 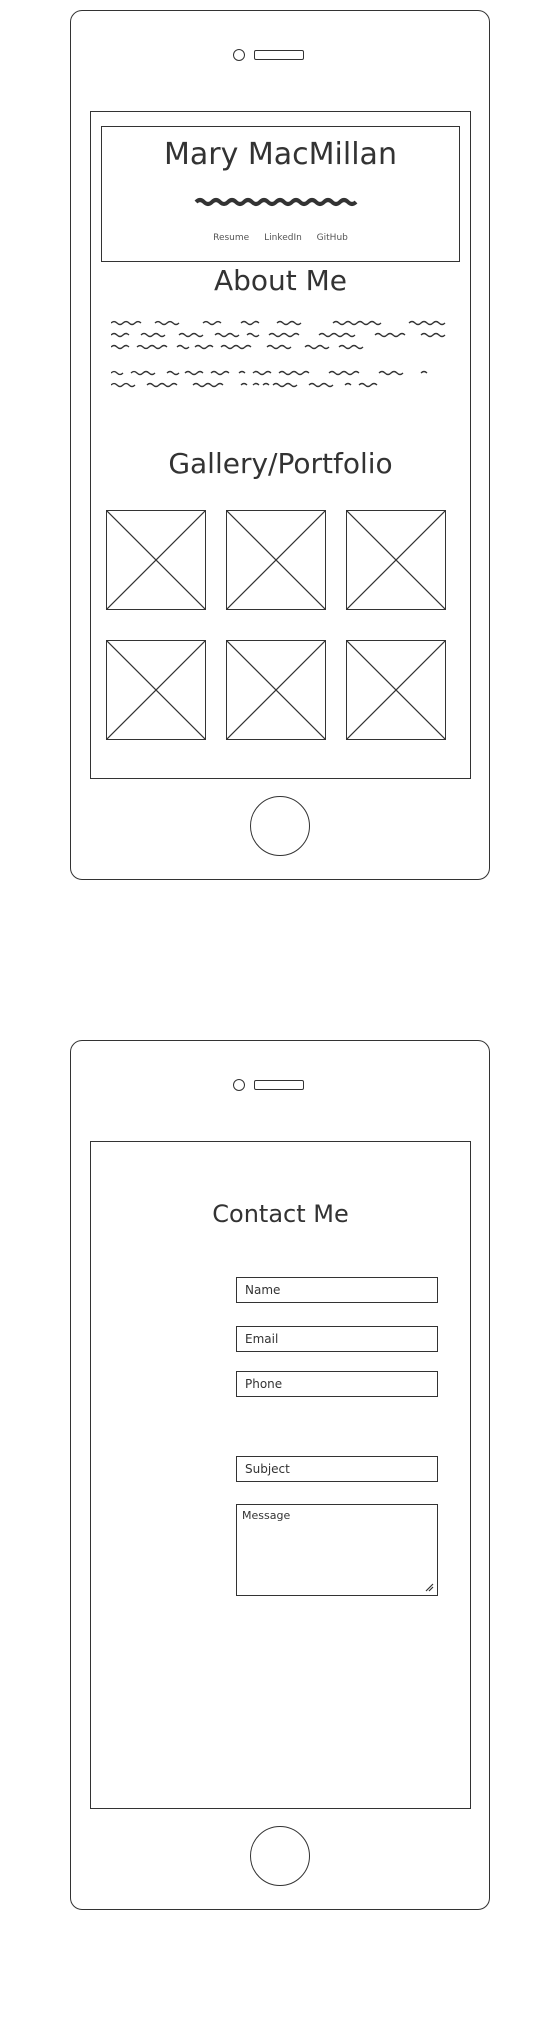 I want to click on about-text-scribble, so click(x=278, y=354).